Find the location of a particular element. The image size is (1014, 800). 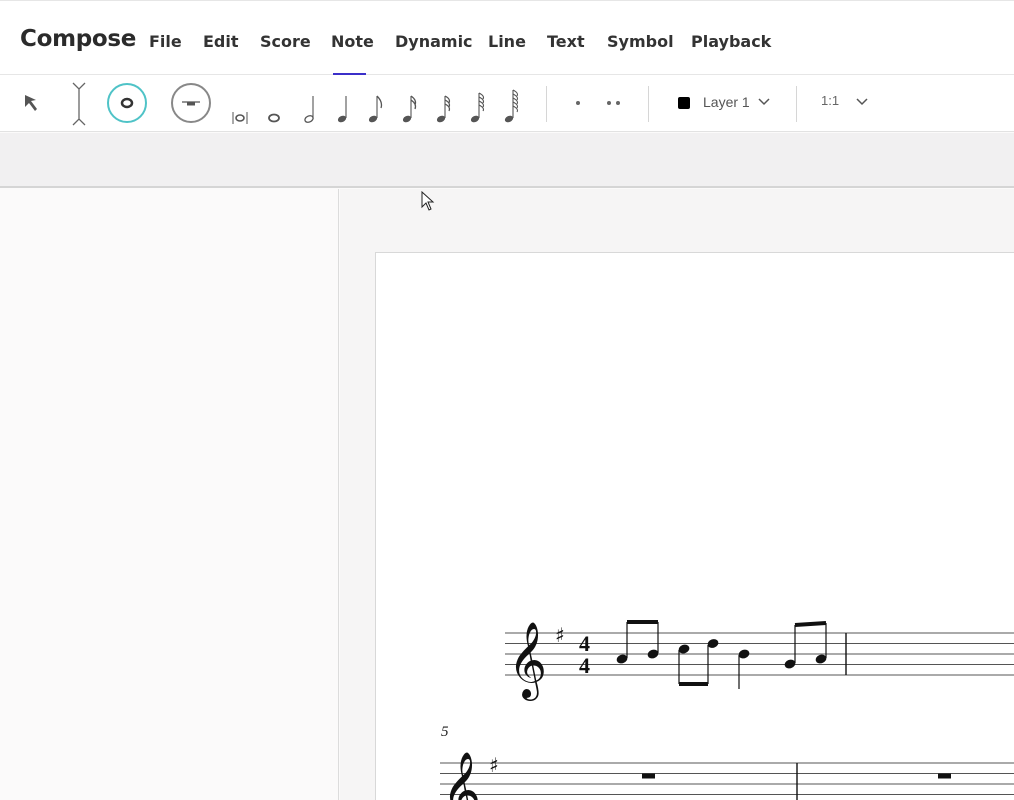

score-notation: 𝄞 ♯ 4 4 𝄞 ♯ is located at coordinates (727, 710).